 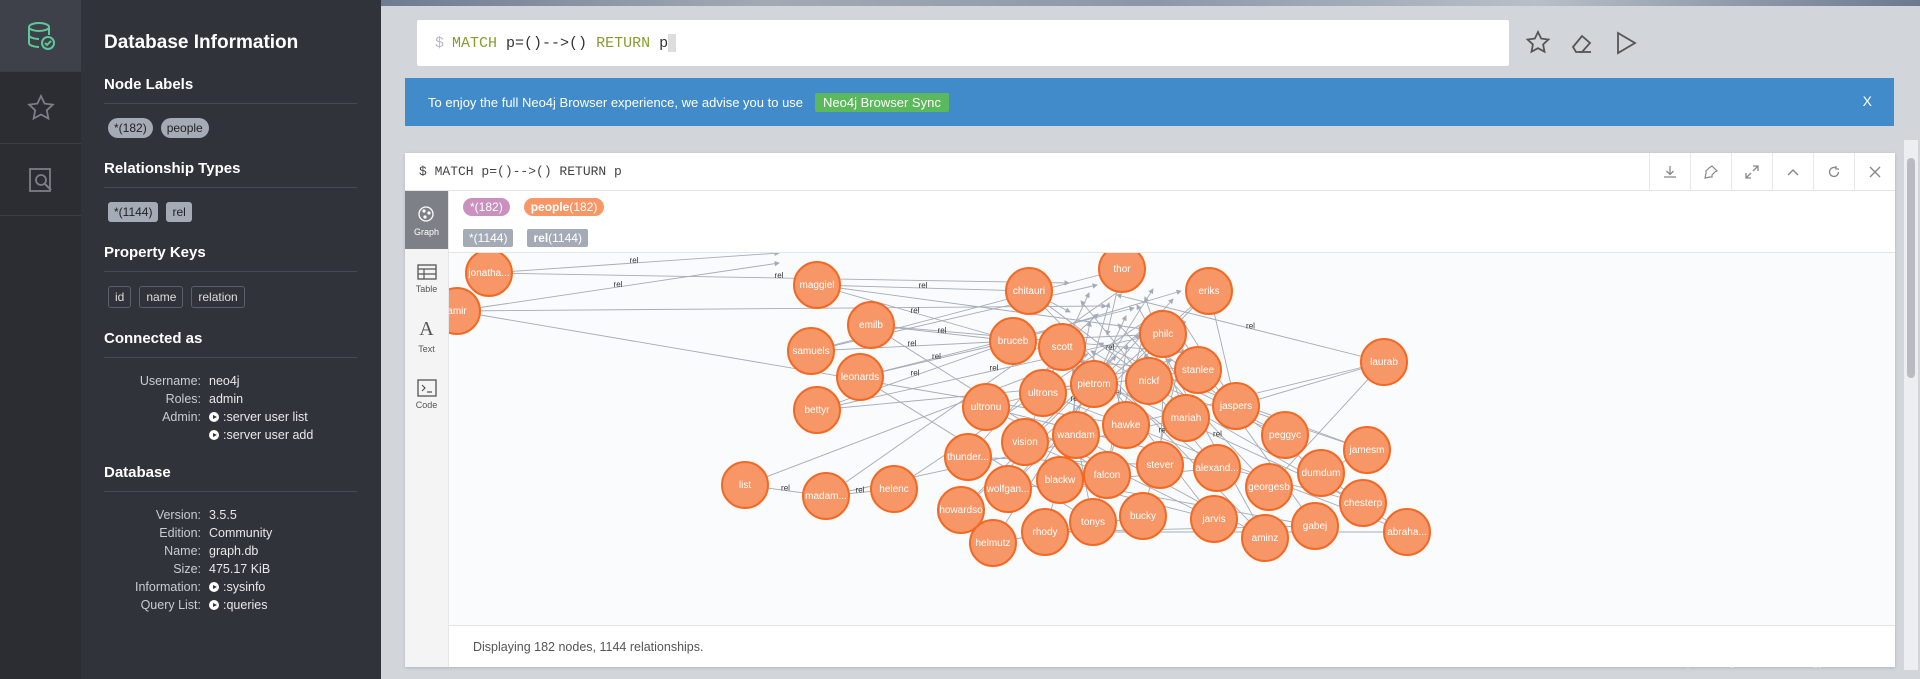 I want to click on legend-label-all: *(182), so click(x=486, y=206).